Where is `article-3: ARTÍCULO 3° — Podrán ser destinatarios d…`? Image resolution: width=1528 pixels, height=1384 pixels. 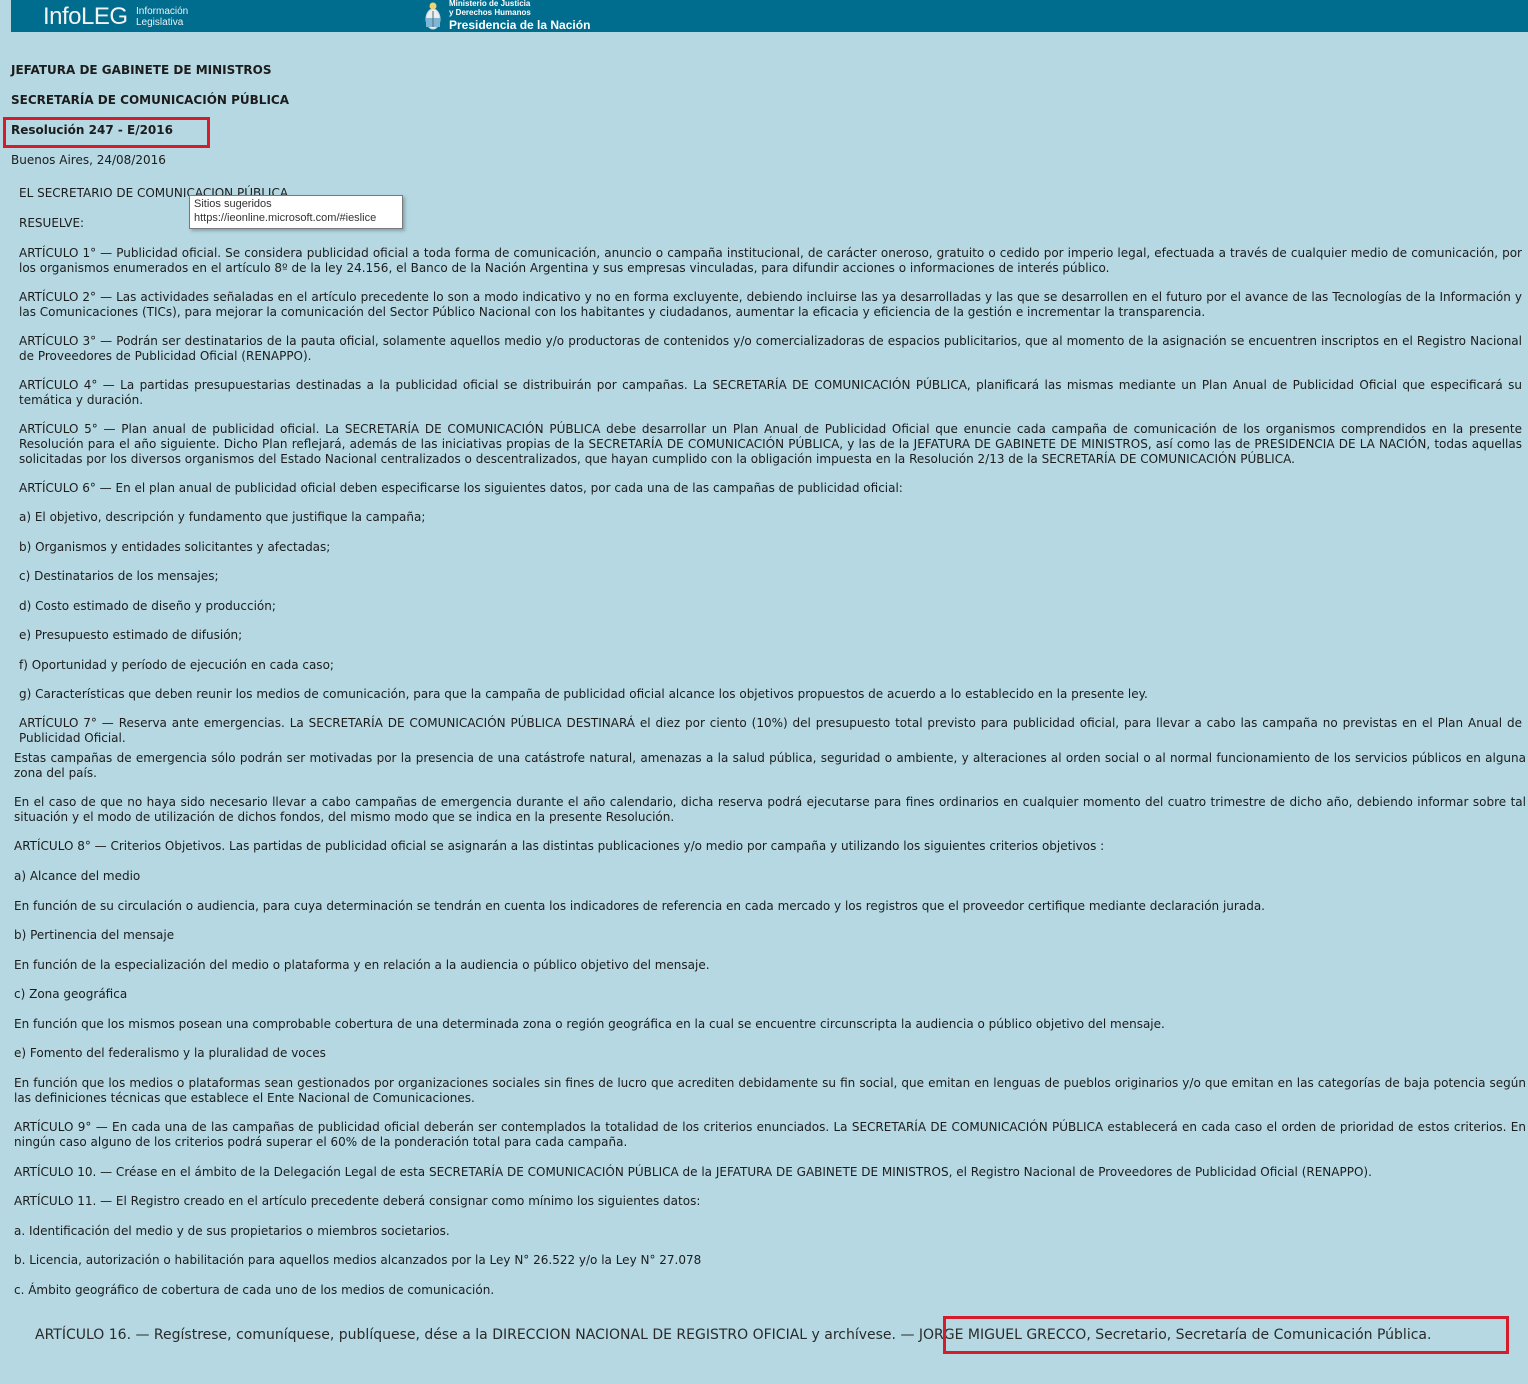
article-3: ARTÍCULO 3° — Podrán ser destinatarios d… is located at coordinates (770, 348).